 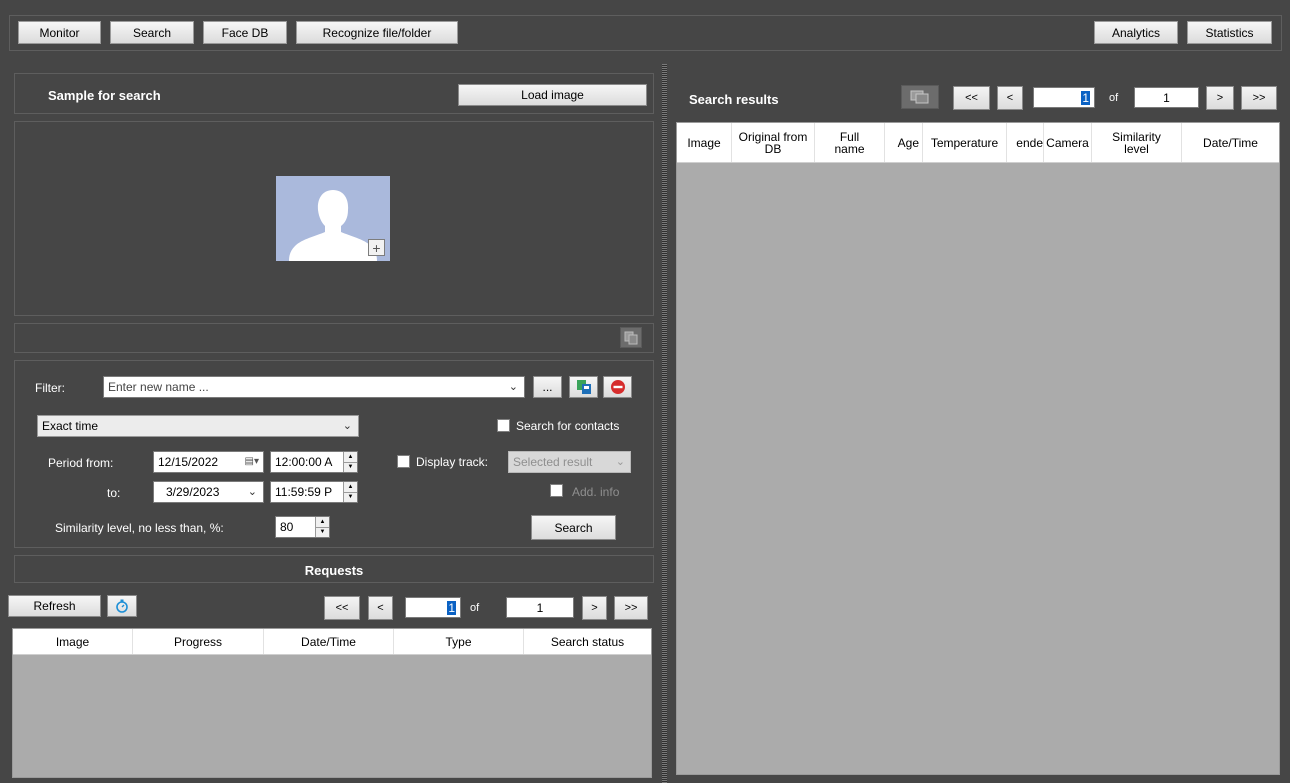 I want to click on results-last-page-button: >>, so click(x=1259, y=98).